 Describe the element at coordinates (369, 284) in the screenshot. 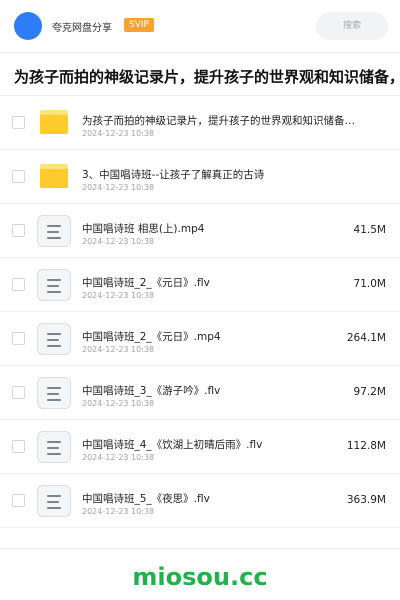

I see `item-size: 71.0M` at that location.